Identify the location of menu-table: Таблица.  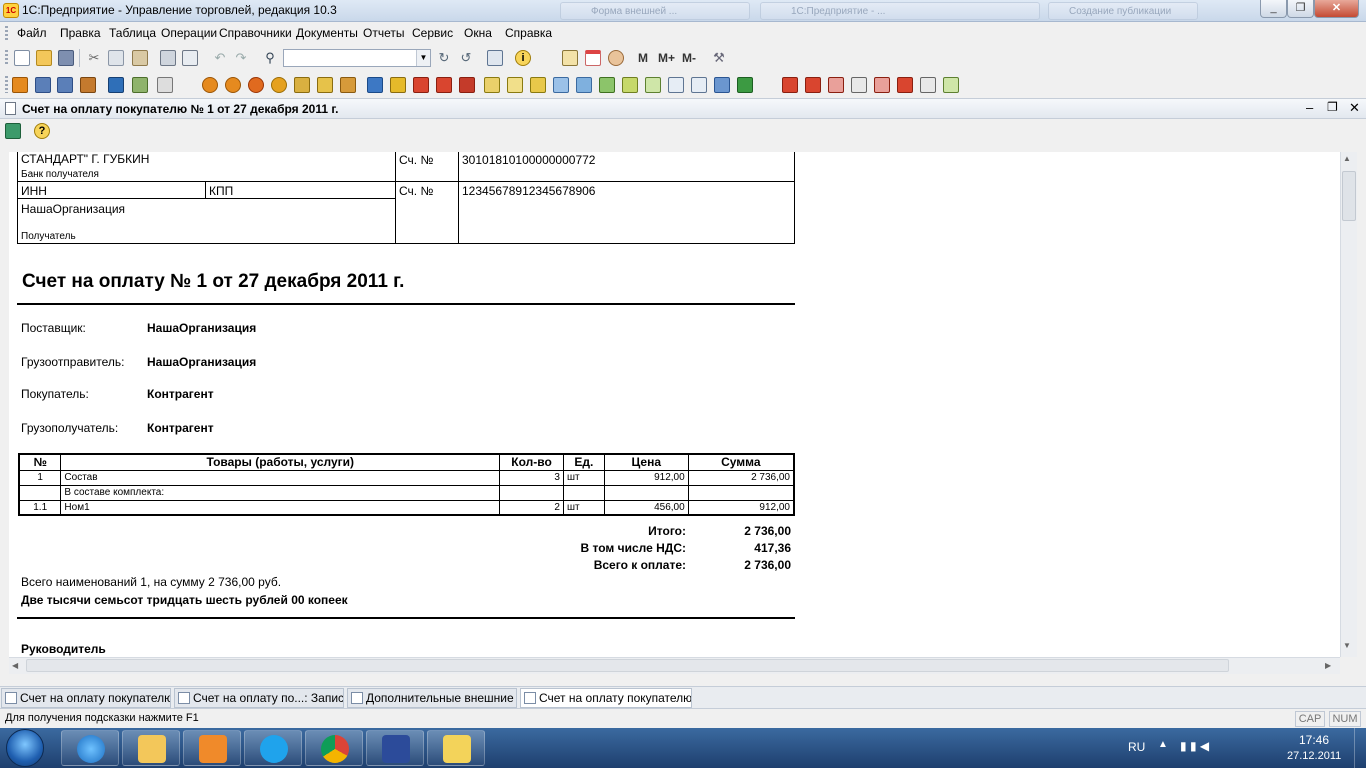
(132, 33).